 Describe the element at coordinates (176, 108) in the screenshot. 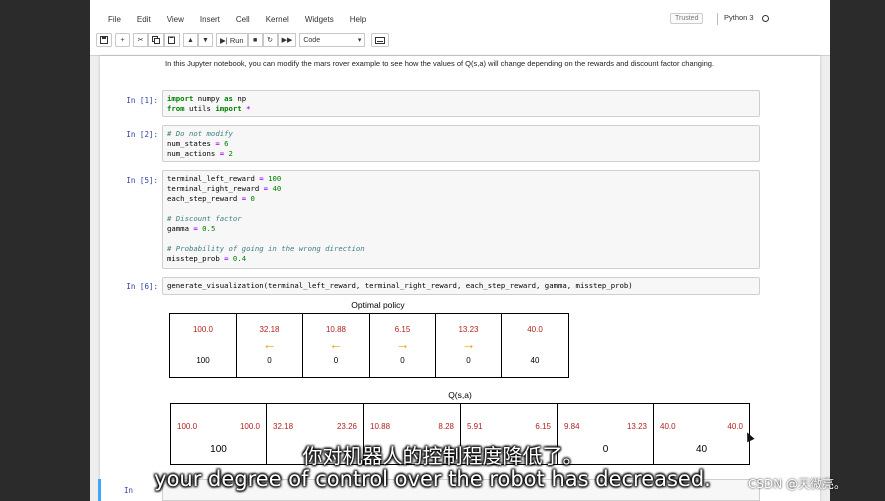

I see `code-token: from` at that location.